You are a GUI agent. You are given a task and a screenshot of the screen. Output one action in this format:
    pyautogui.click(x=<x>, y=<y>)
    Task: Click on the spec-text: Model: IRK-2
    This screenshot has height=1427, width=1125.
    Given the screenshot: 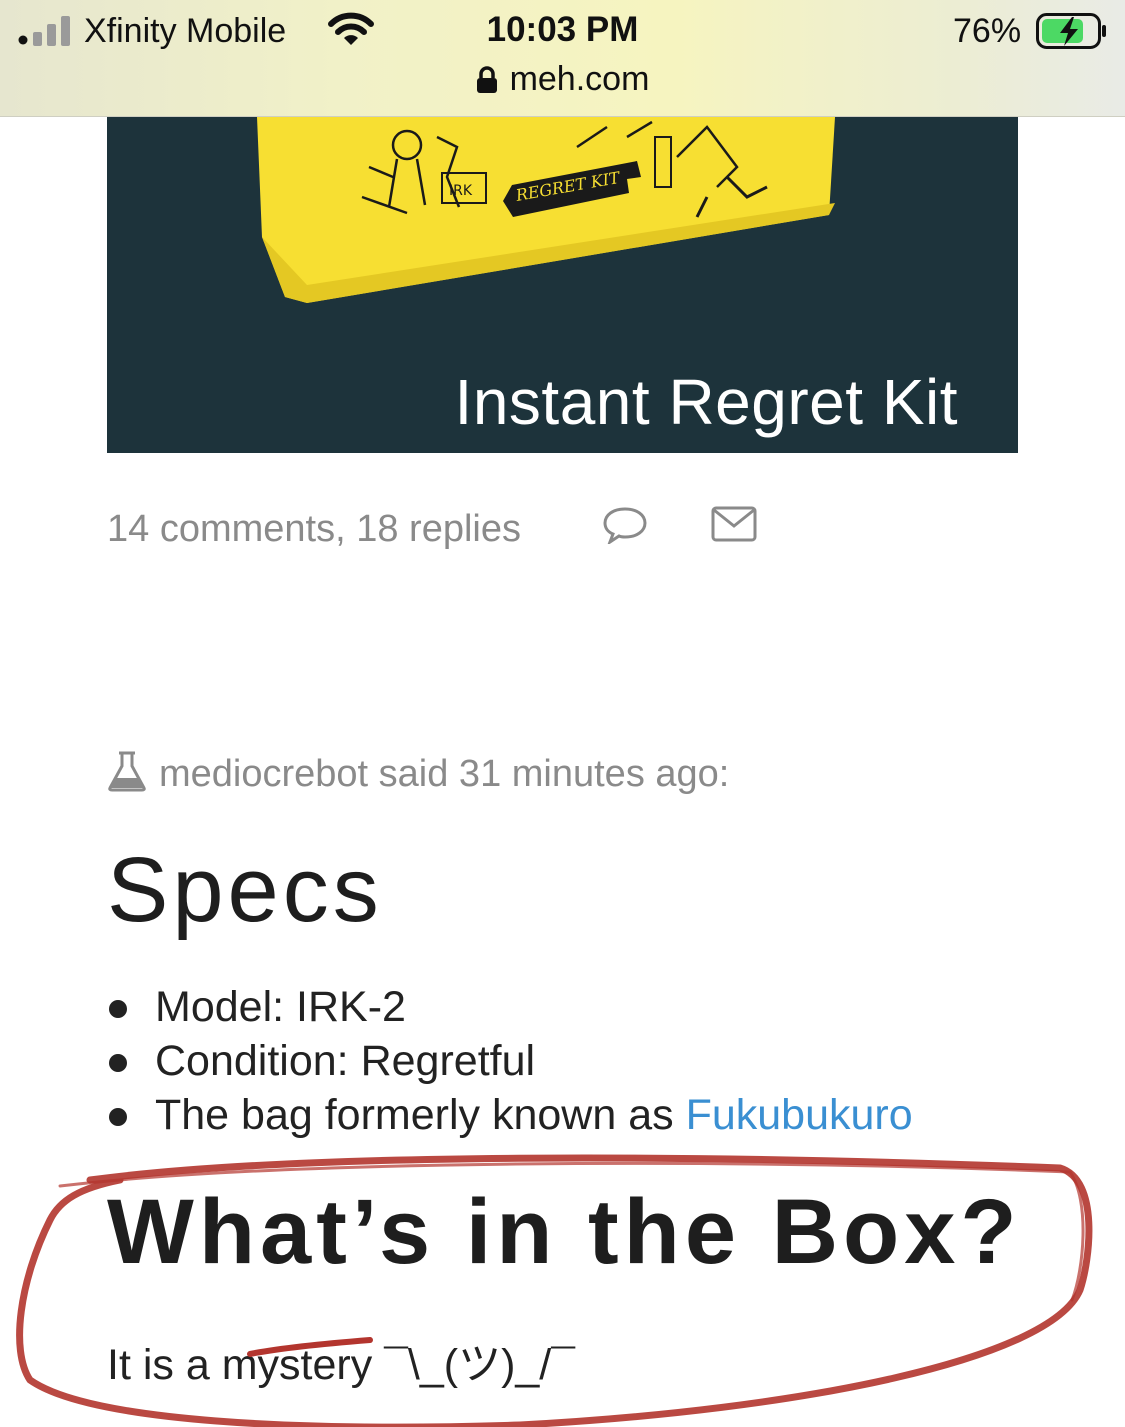 What is the action you would take?
    pyautogui.click(x=280, y=1007)
    